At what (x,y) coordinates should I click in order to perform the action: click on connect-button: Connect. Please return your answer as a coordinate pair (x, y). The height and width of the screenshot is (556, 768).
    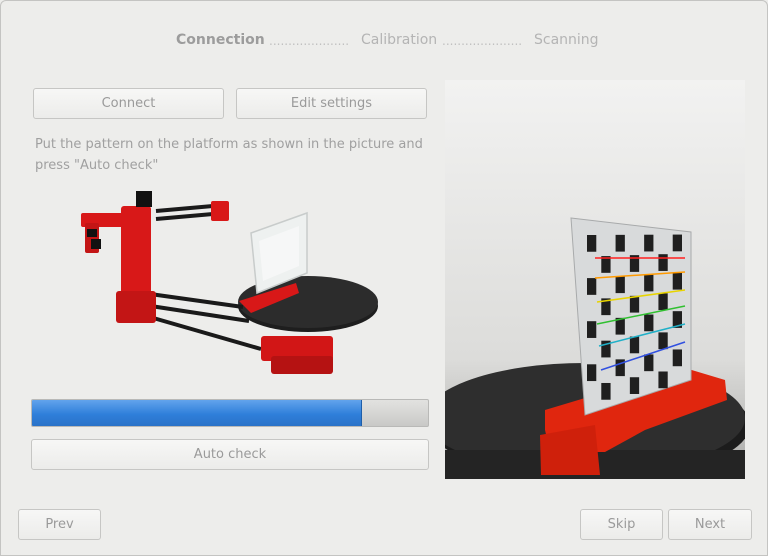
    Looking at the image, I should click on (128, 103).